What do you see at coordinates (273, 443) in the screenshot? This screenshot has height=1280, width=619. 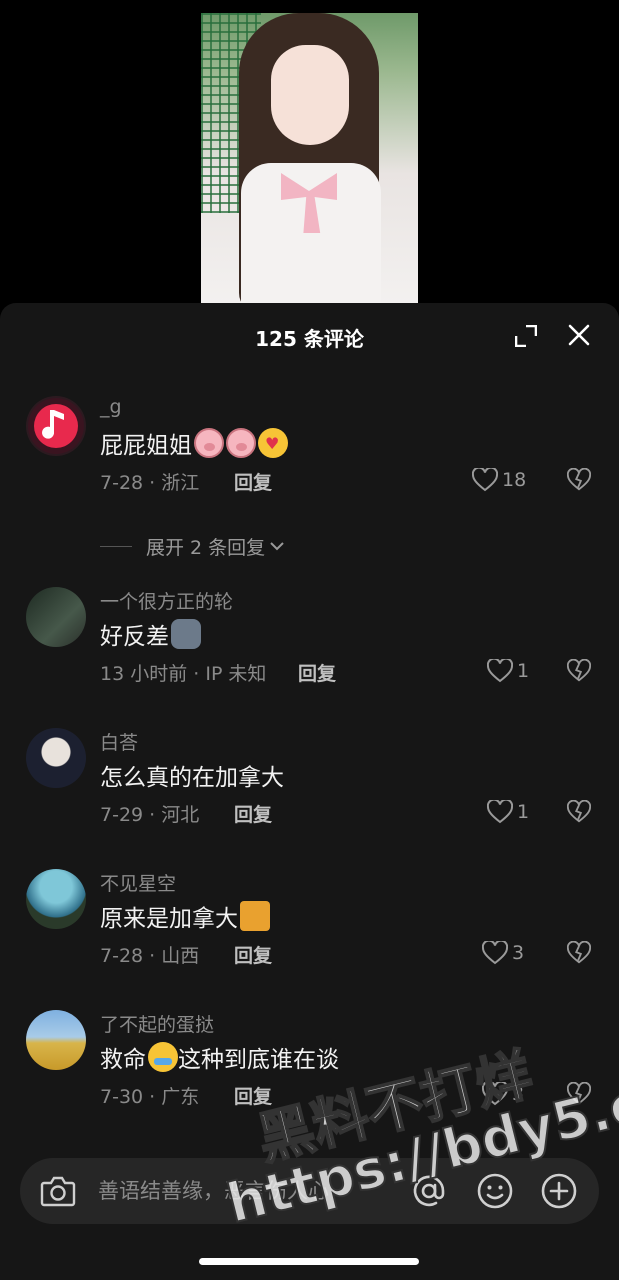 I see `heart-face-emoji-icon` at bounding box center [273, 443].